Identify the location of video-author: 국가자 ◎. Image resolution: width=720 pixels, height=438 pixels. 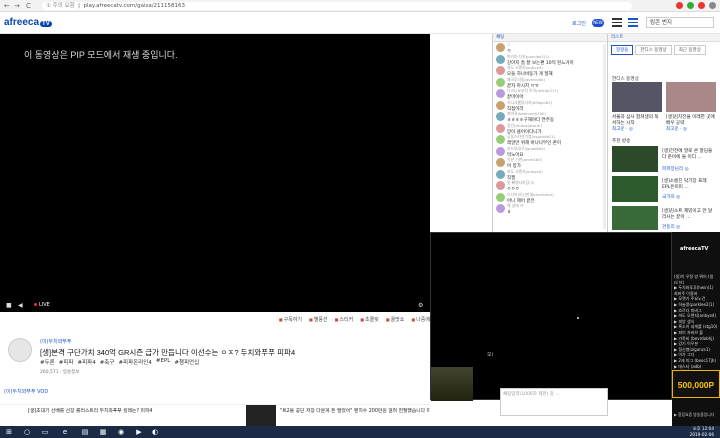
(671, 197).